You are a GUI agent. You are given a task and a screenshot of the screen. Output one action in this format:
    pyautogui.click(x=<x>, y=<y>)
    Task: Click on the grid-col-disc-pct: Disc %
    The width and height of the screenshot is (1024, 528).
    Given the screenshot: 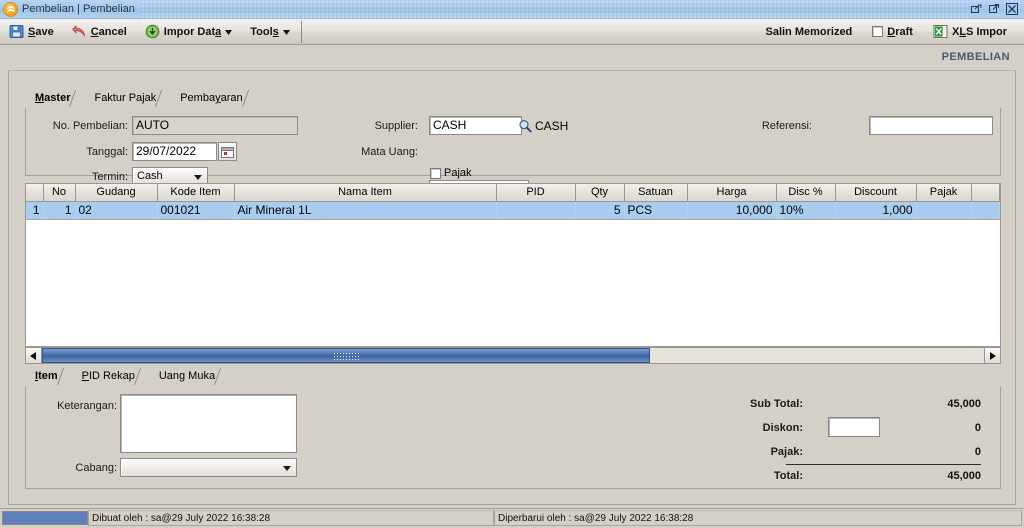 What is the action you would take?
    pyautogui.click(x=806, y=193)
    